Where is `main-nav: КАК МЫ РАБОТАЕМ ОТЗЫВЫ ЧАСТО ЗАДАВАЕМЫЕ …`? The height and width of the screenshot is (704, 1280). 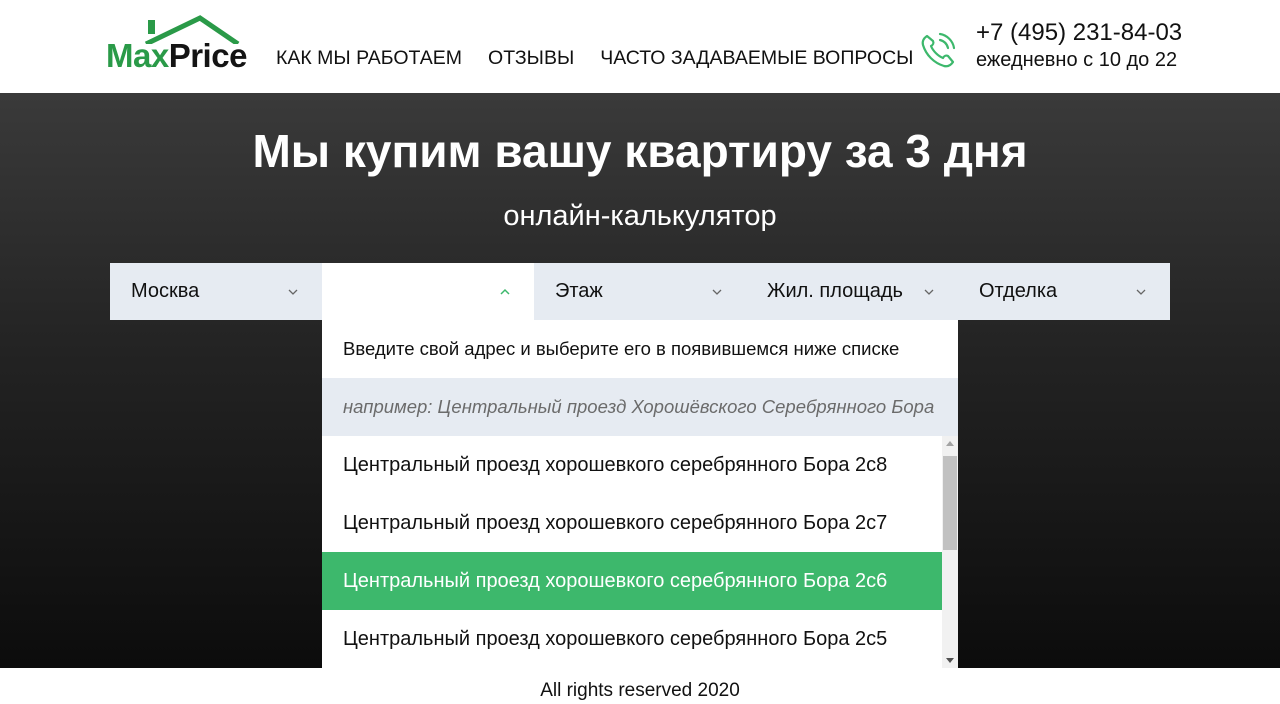 main-nav: КАК МЫ РАБОТАЕМ ОТЗЫВЫ ЧАСТО ЗАДАВАЕМЫЕ … is located at coordinates (594, 58).